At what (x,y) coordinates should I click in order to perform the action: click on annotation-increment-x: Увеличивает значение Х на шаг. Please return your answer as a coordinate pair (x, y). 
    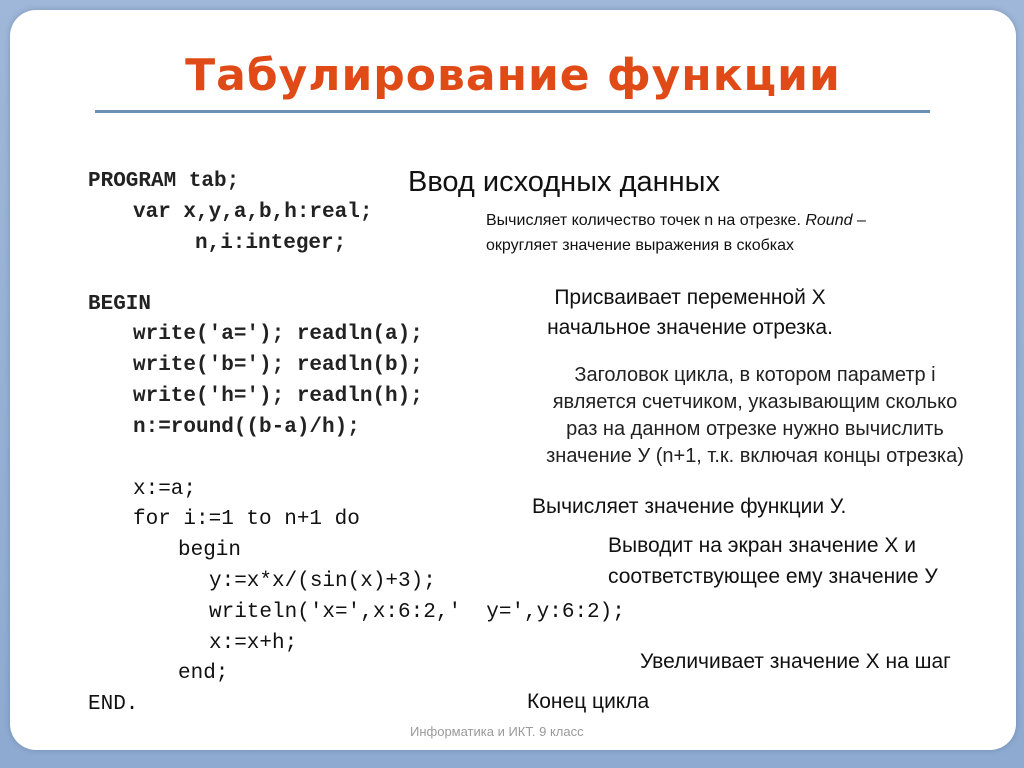
    Looking at the image, I should click on (795, 661).